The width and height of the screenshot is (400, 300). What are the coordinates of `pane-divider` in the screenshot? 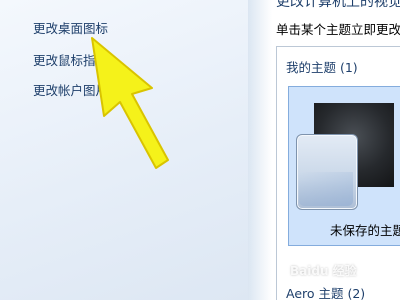 It's located at (260, 150).